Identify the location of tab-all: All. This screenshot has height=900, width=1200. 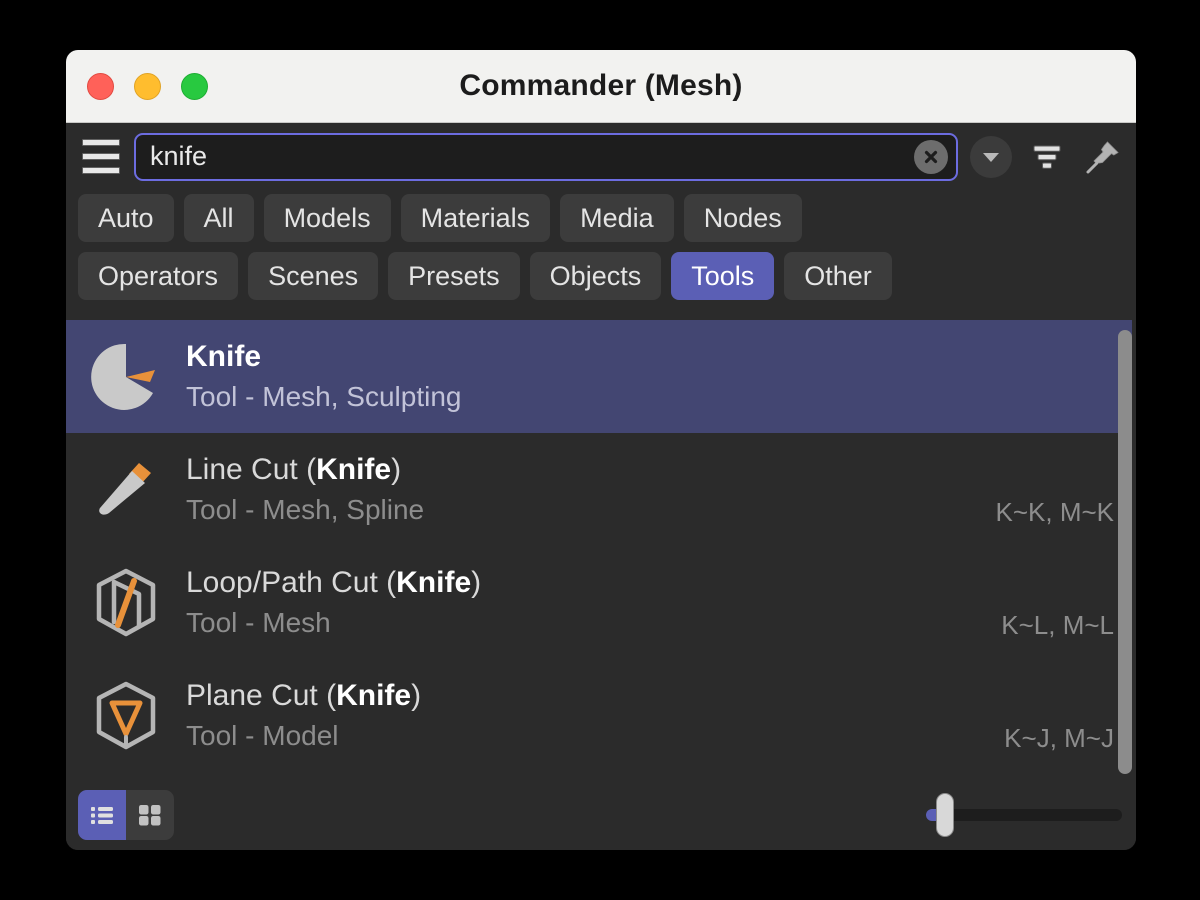
(218, 218).